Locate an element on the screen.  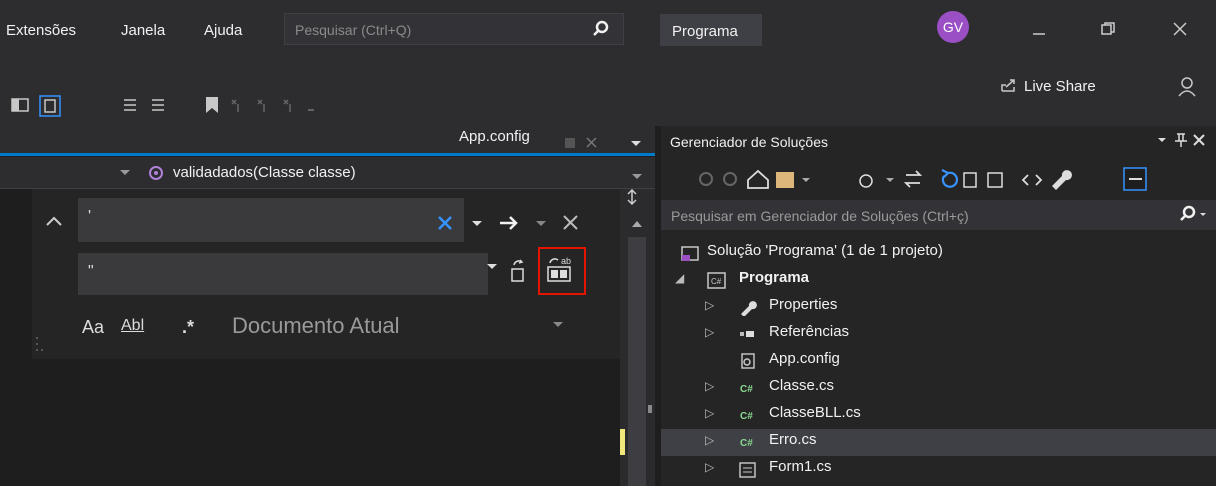
refresh-icon is located at coordinates (950, 178).